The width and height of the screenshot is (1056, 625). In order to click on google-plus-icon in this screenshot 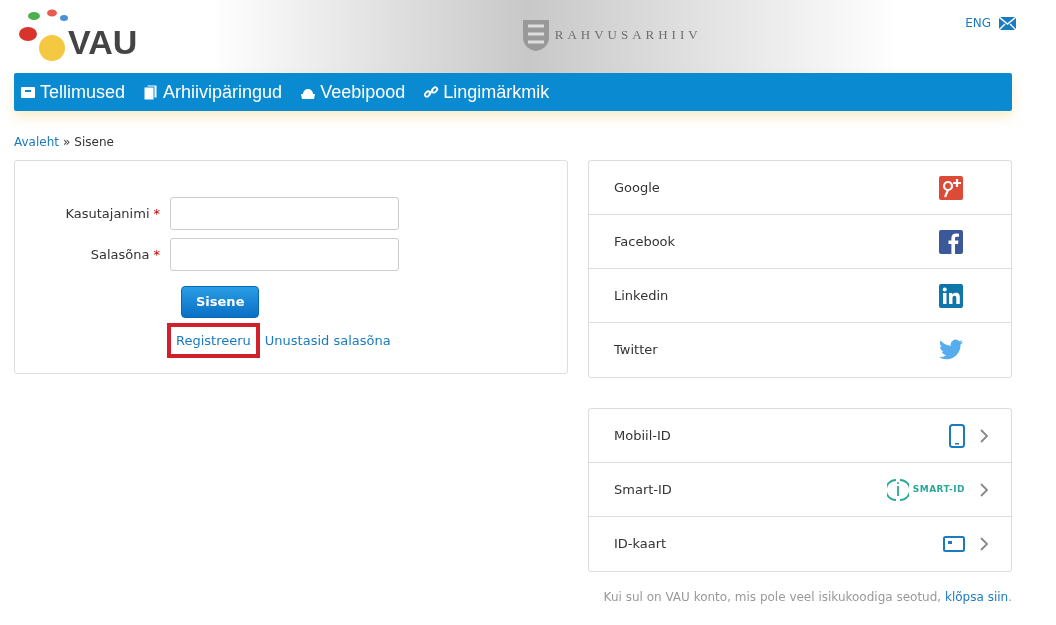, I will do `click(951, 187)`.